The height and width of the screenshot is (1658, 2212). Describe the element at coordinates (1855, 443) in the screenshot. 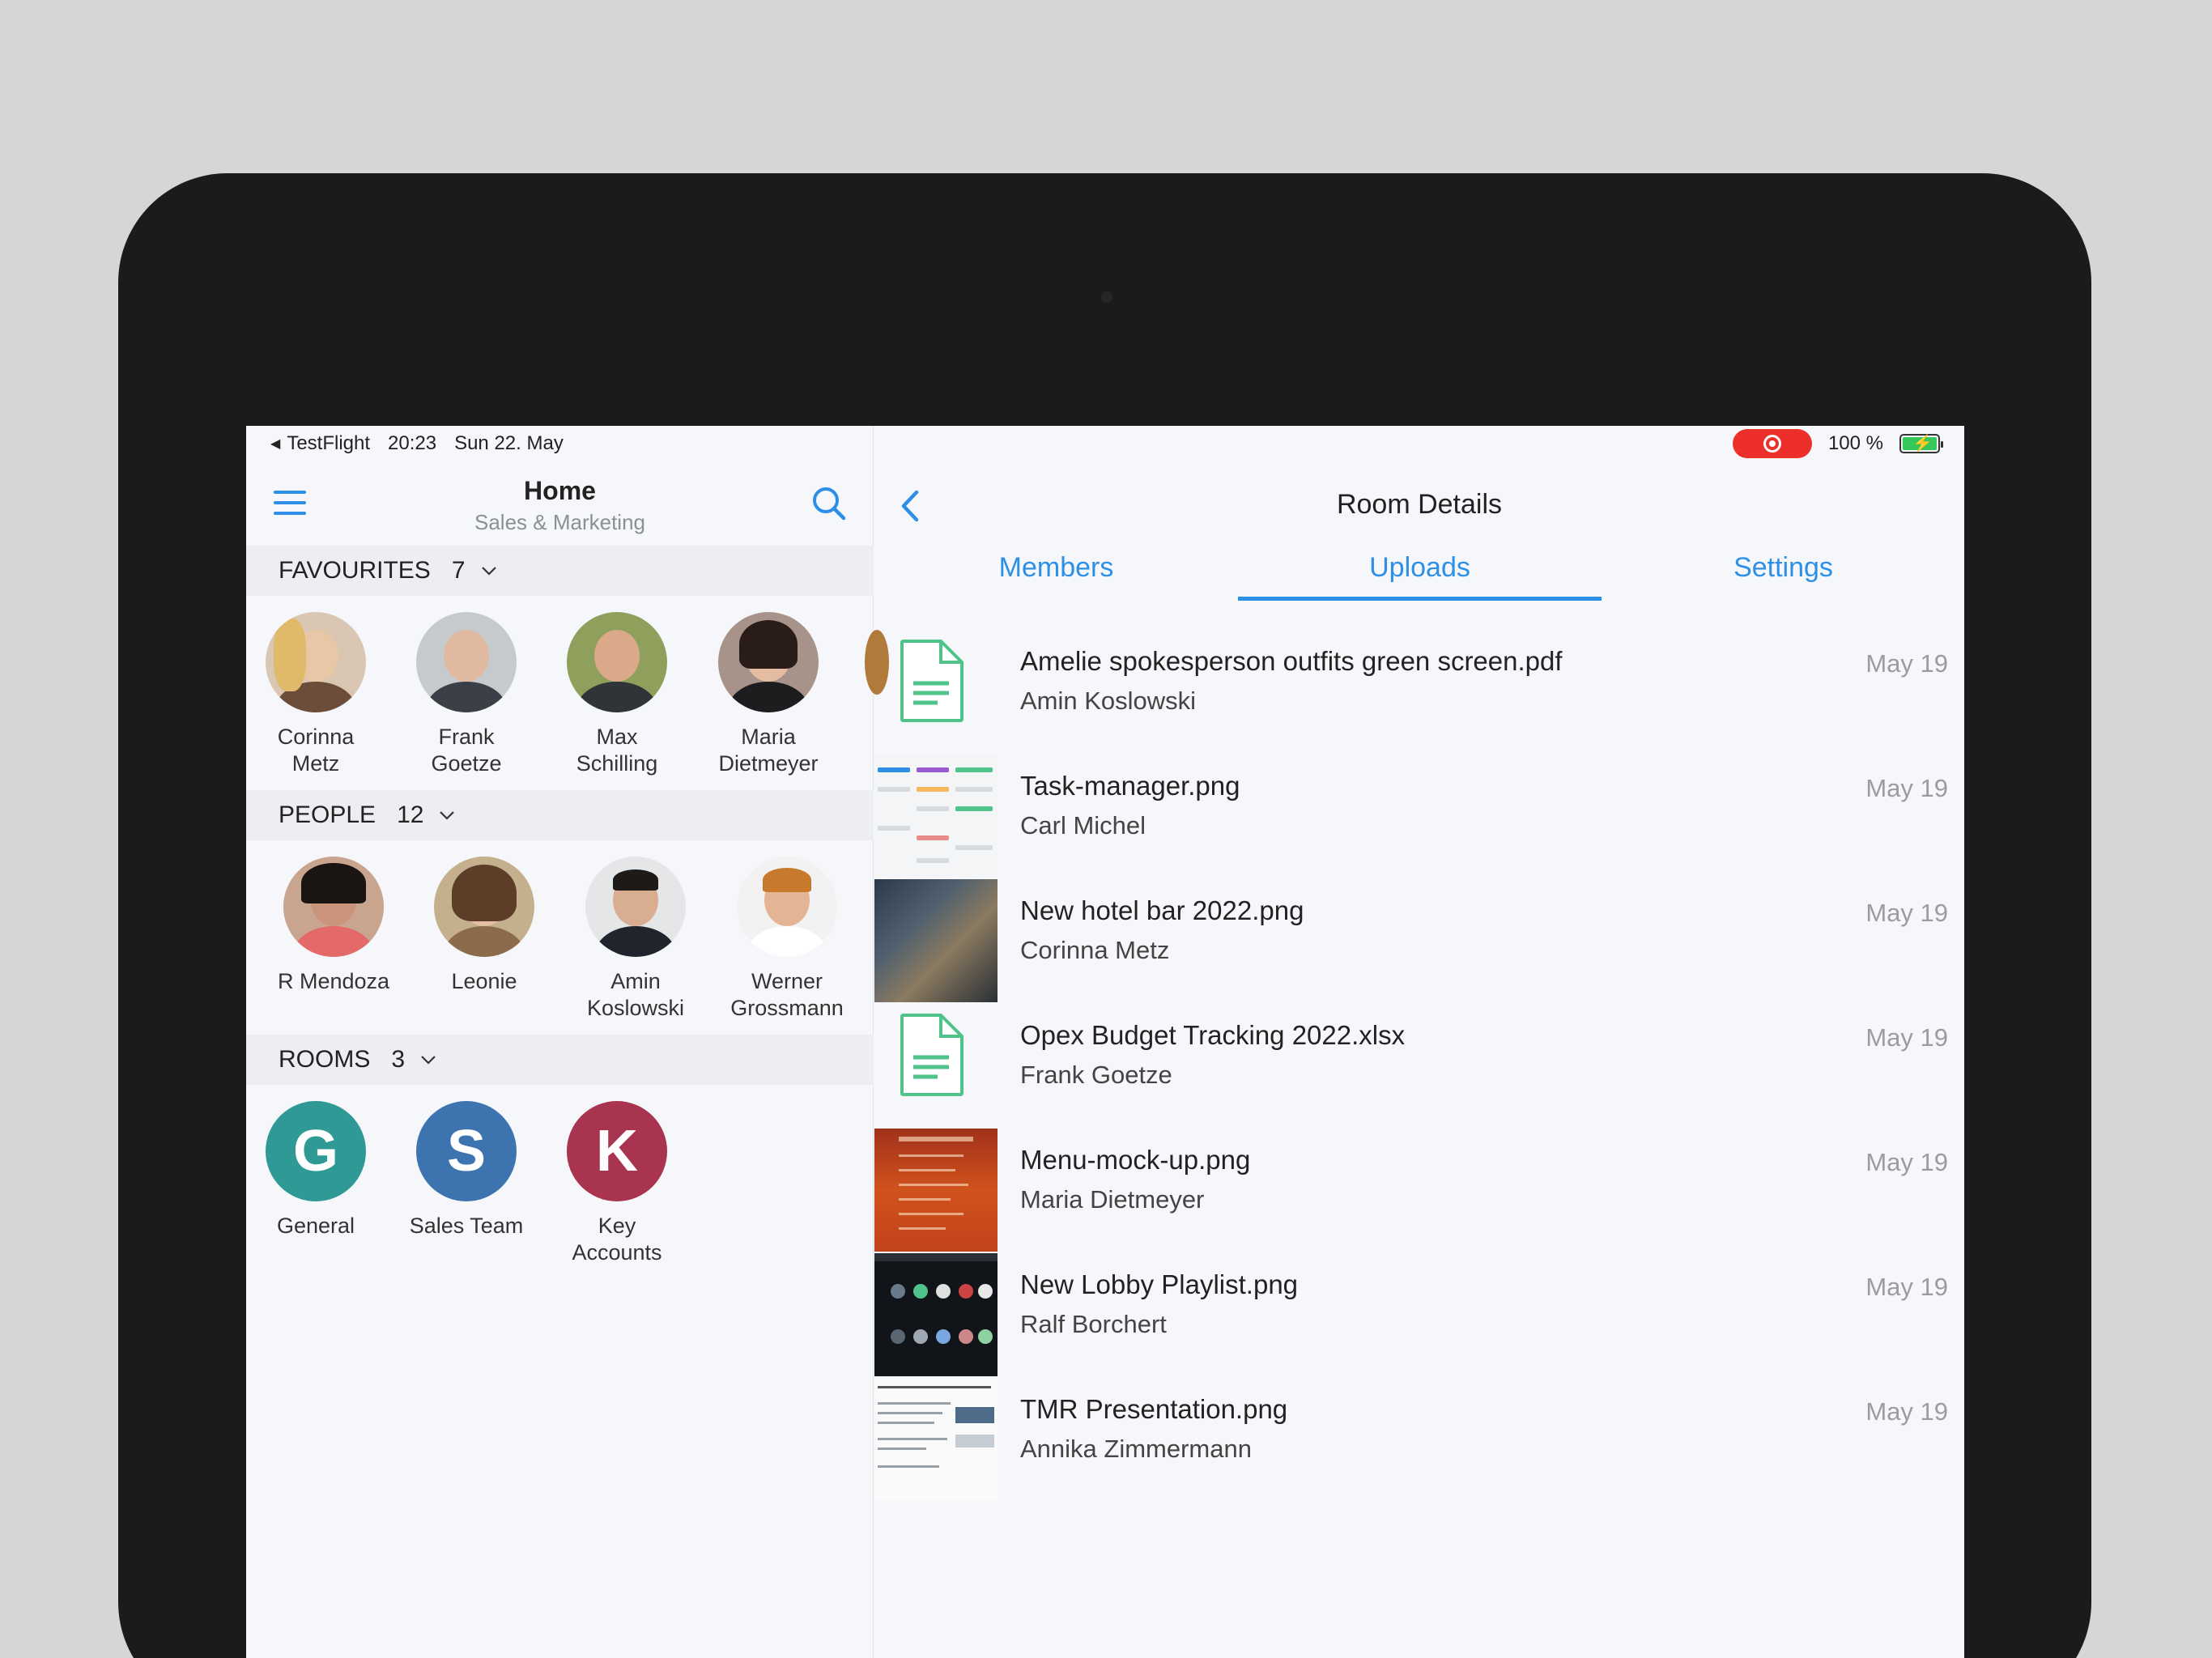

I see `battery-percent: 100 %` at that location.